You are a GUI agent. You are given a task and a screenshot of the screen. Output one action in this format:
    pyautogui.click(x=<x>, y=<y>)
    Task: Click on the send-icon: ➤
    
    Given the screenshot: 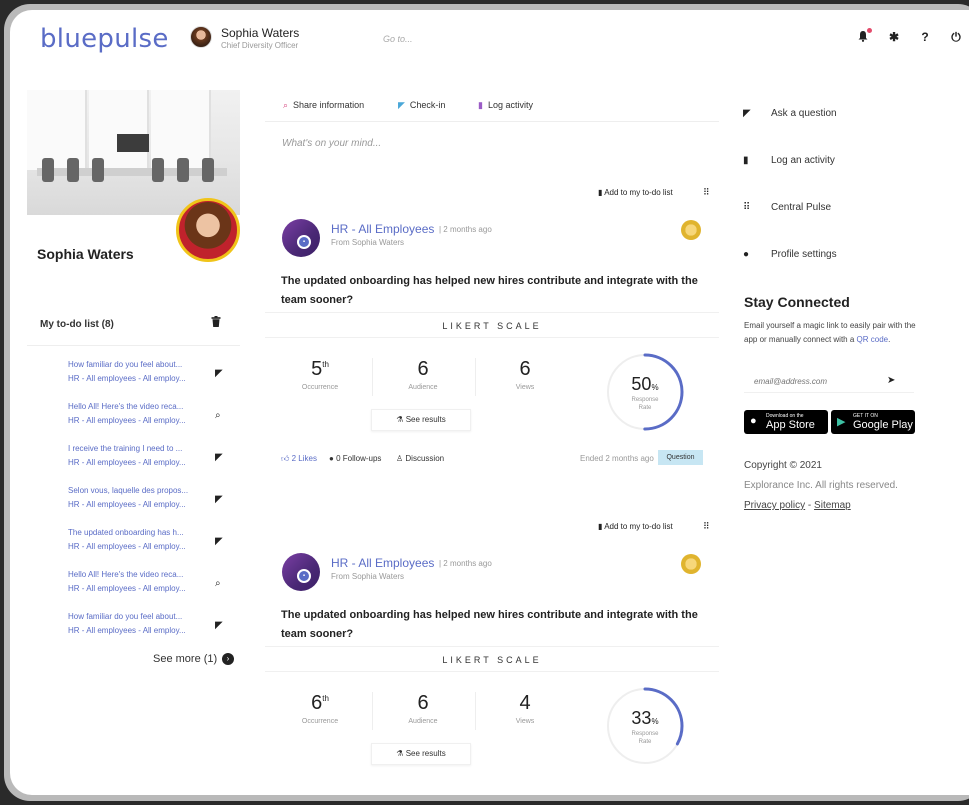 What is the action you would take?
    pyautogui.click(x=891, y=380)
    